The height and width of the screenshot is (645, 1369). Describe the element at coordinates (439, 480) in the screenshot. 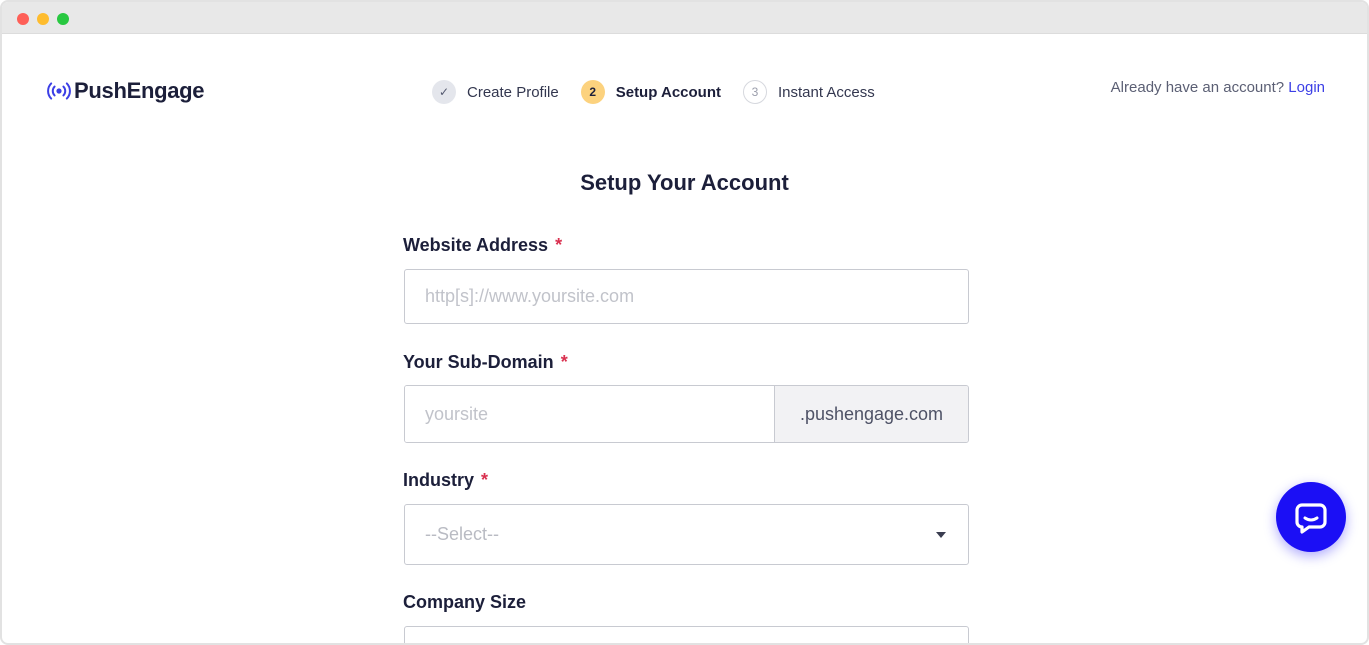

I see `industry-label-text: Industry` at that location.